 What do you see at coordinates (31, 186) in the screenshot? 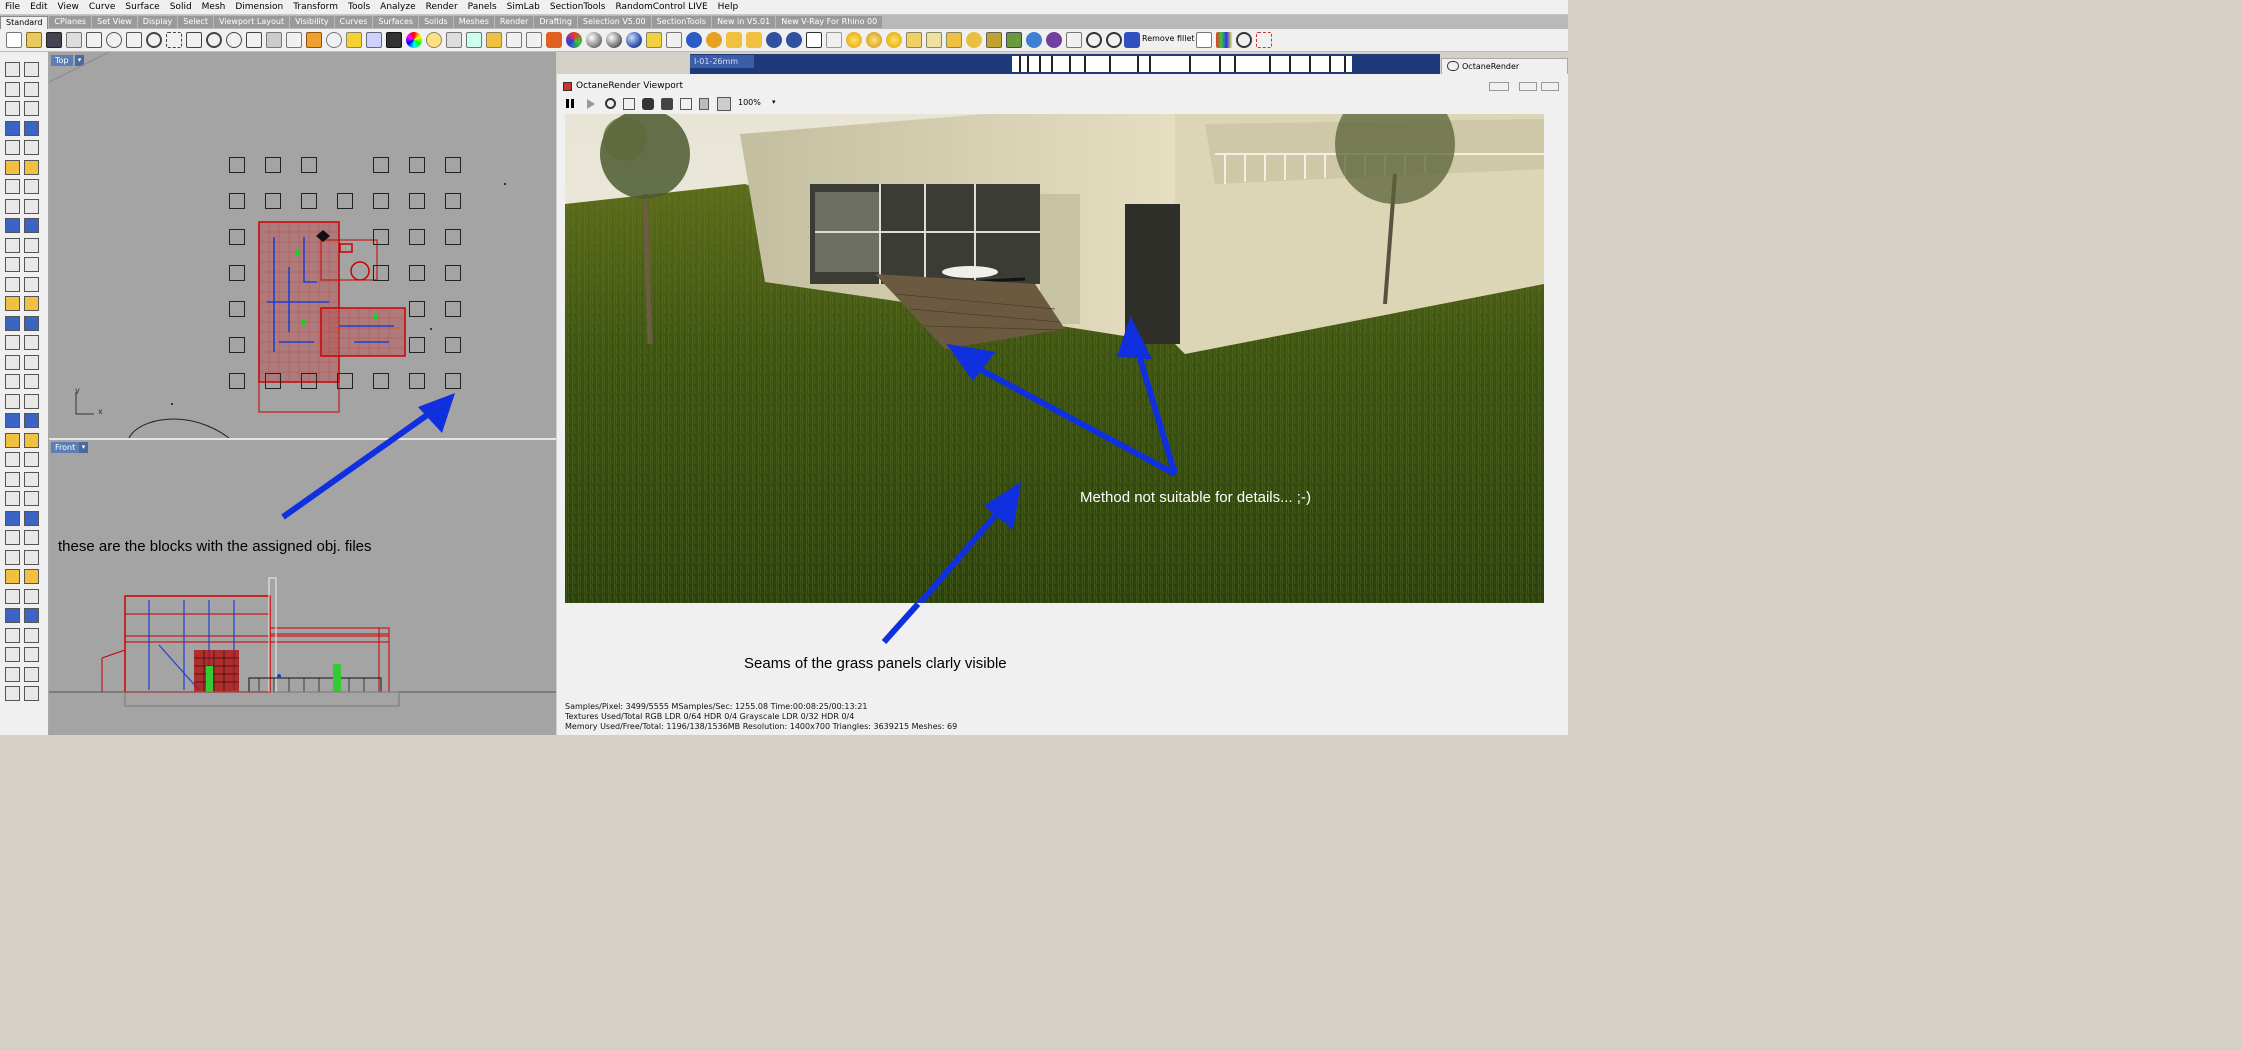
I see `surface-icon` at bounding box center [31, 186].